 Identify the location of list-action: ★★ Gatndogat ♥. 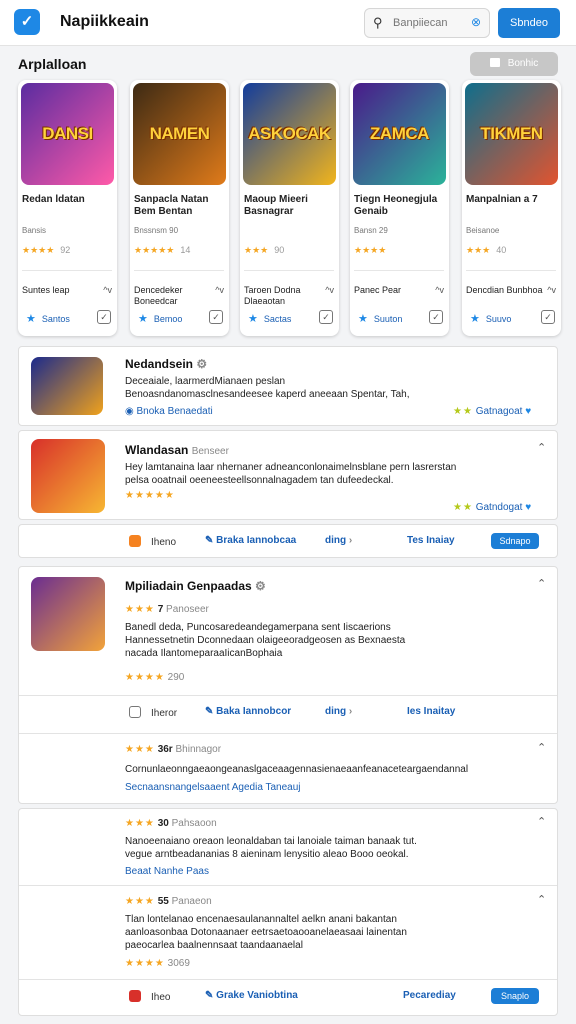
(492, 507).